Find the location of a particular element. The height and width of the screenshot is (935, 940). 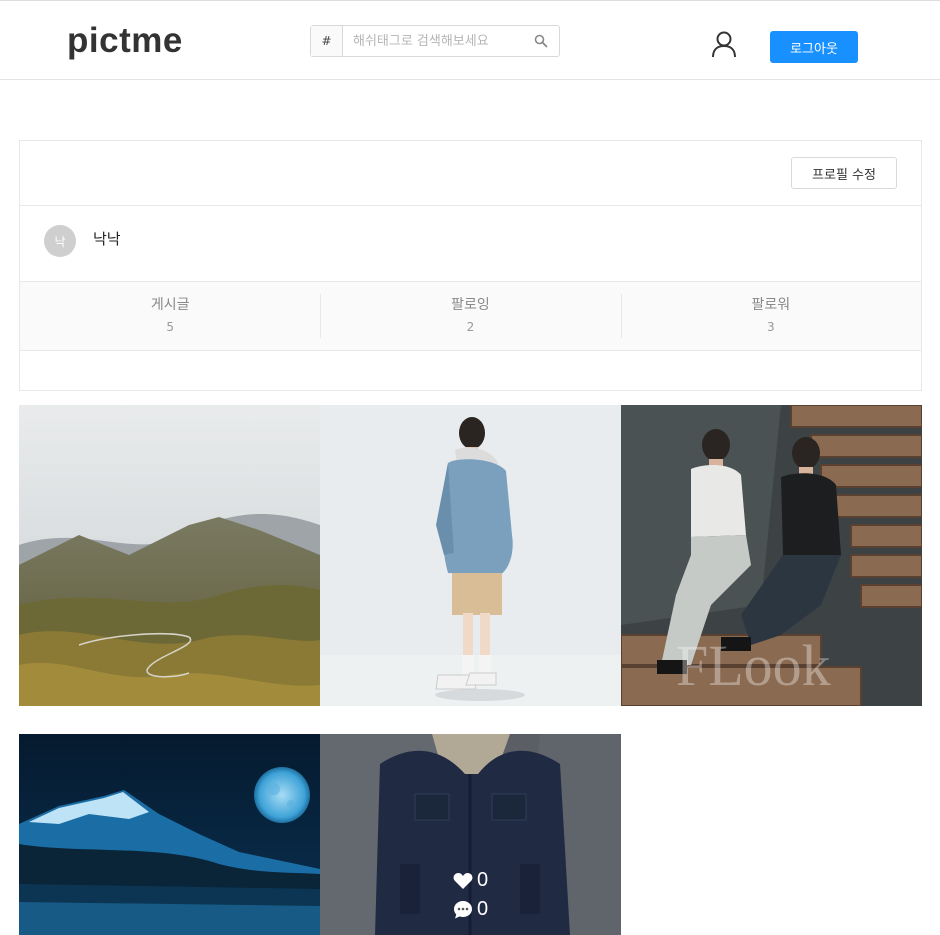

heart-icon is located at coordinates (463, 880).